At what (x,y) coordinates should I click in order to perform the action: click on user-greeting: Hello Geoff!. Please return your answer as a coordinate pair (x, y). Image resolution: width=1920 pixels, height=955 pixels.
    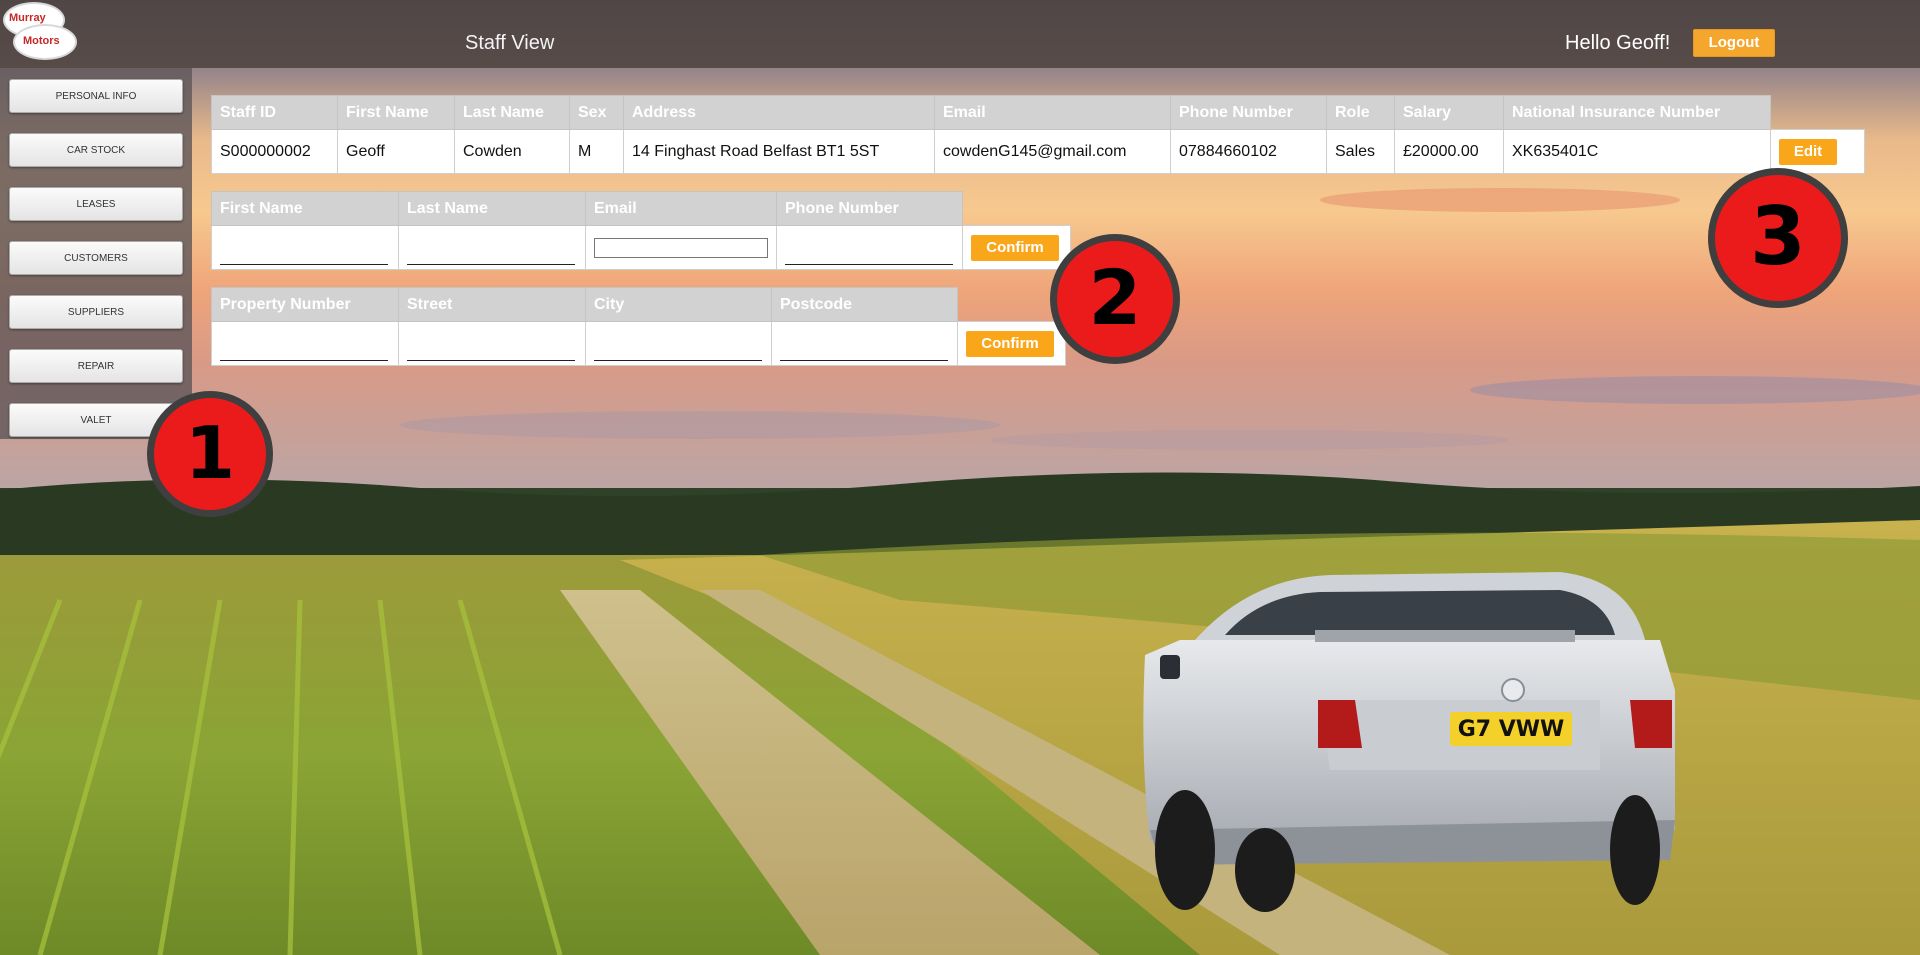
    Looking at the image, I should click on (1618, 43).